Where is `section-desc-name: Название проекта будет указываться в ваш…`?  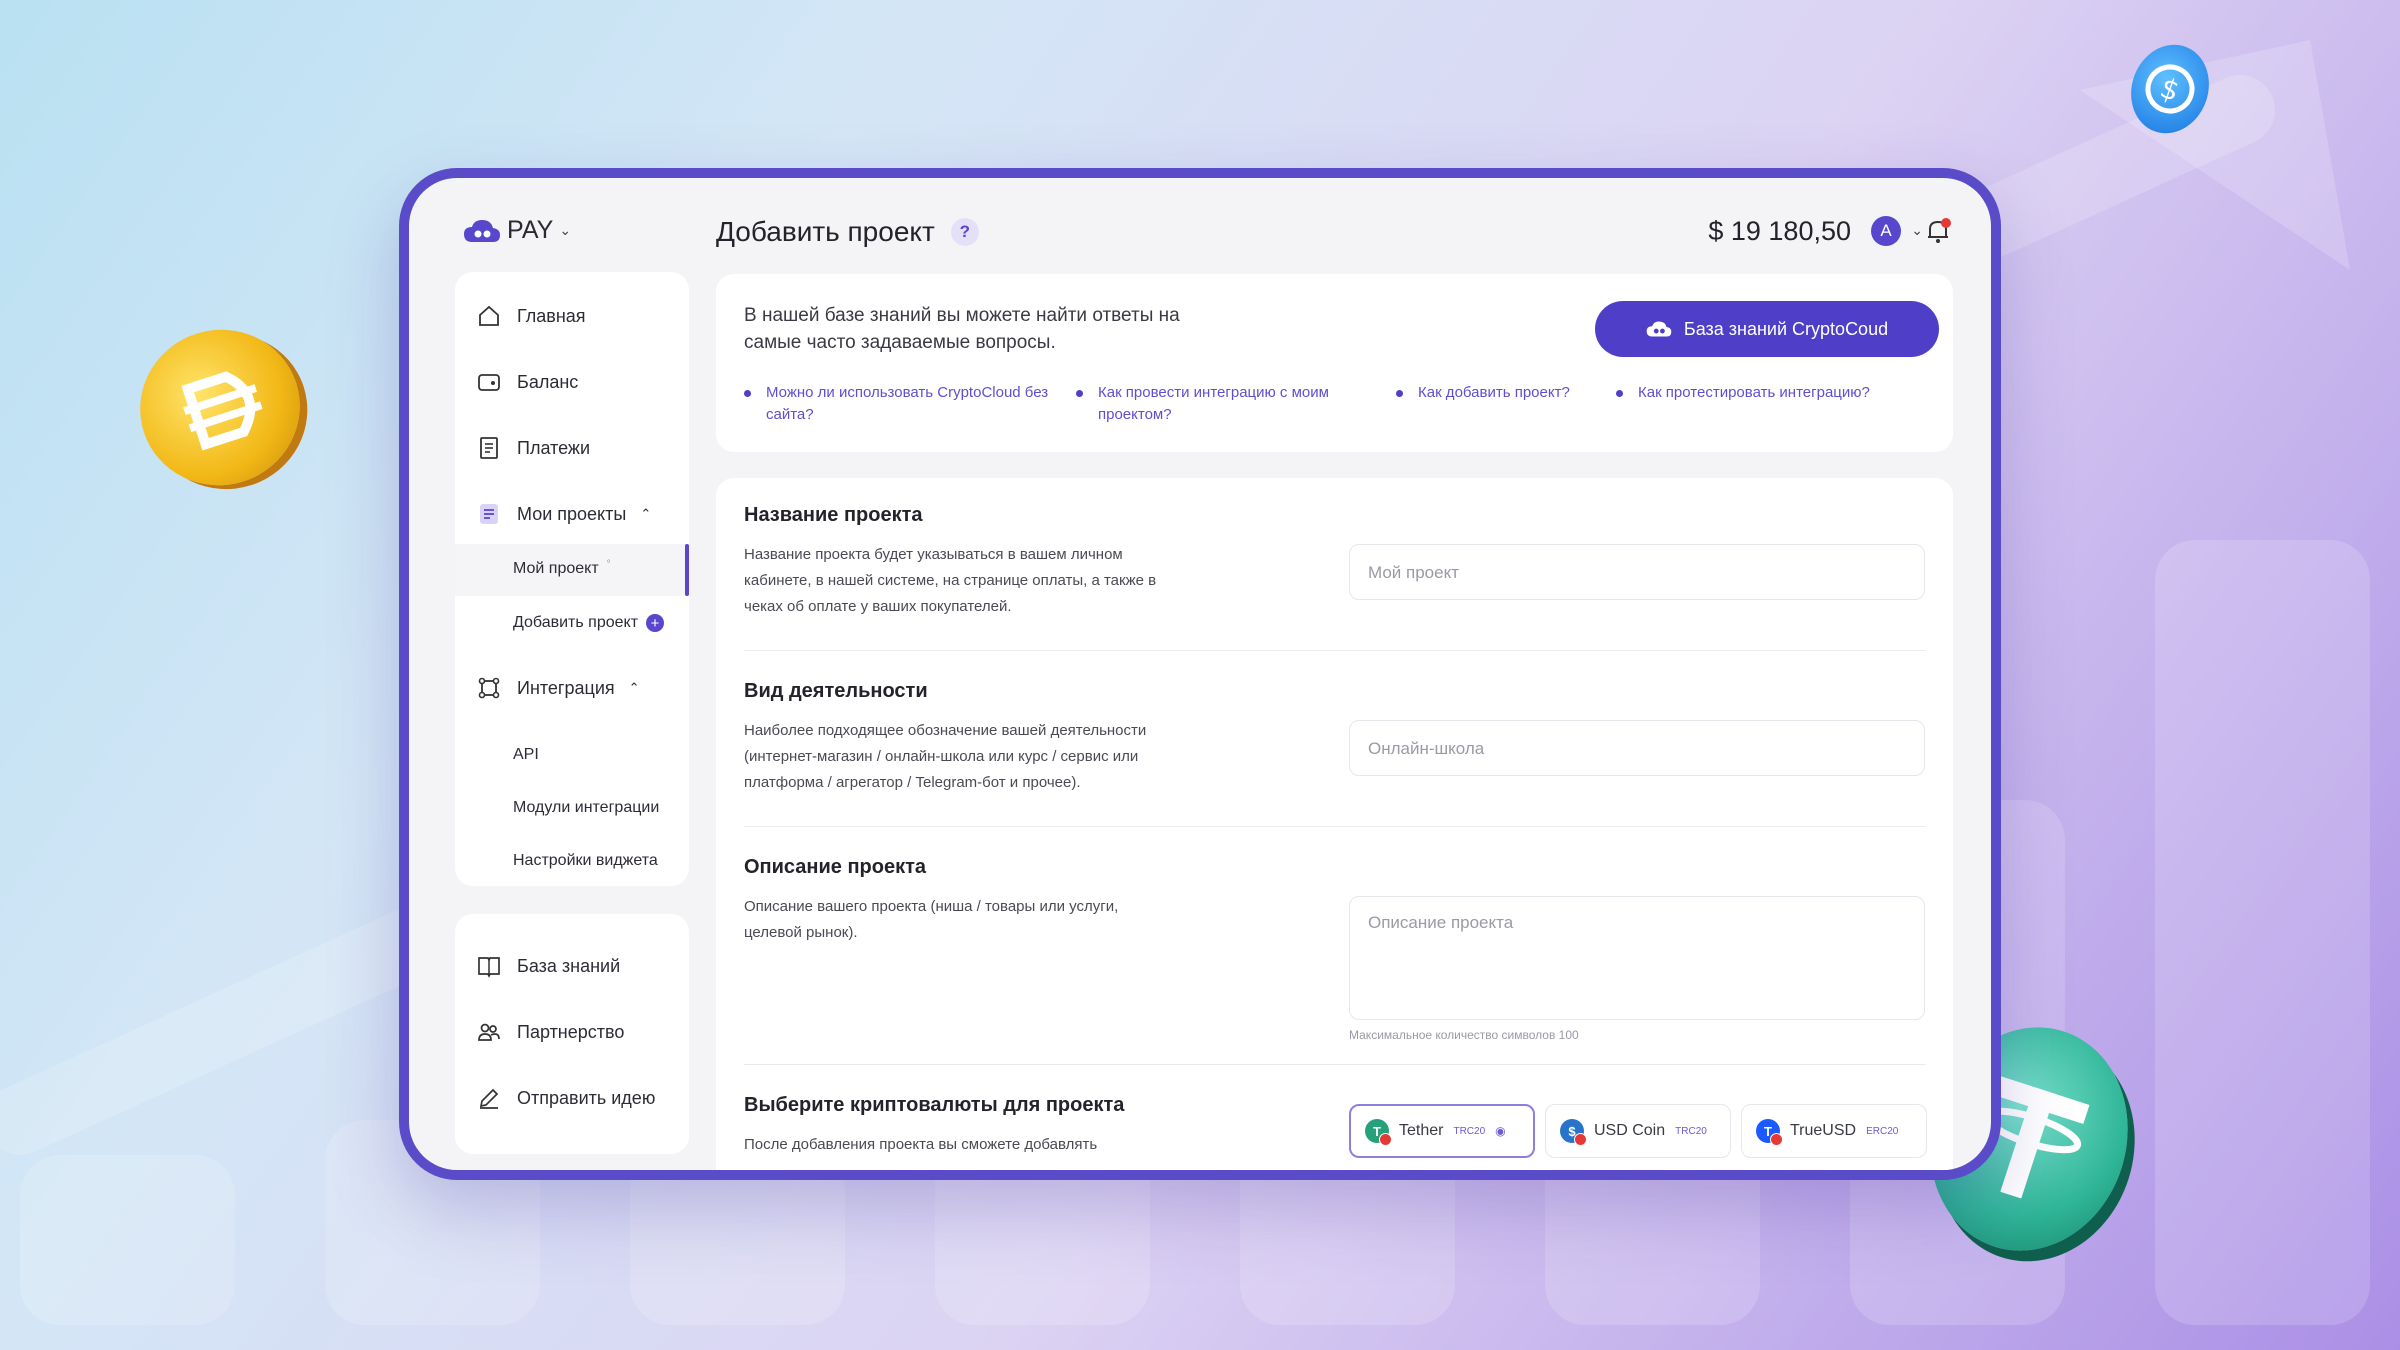 section-desc-name: Название проекта будет указываться в ваш… is located at coordinates (950, 580).